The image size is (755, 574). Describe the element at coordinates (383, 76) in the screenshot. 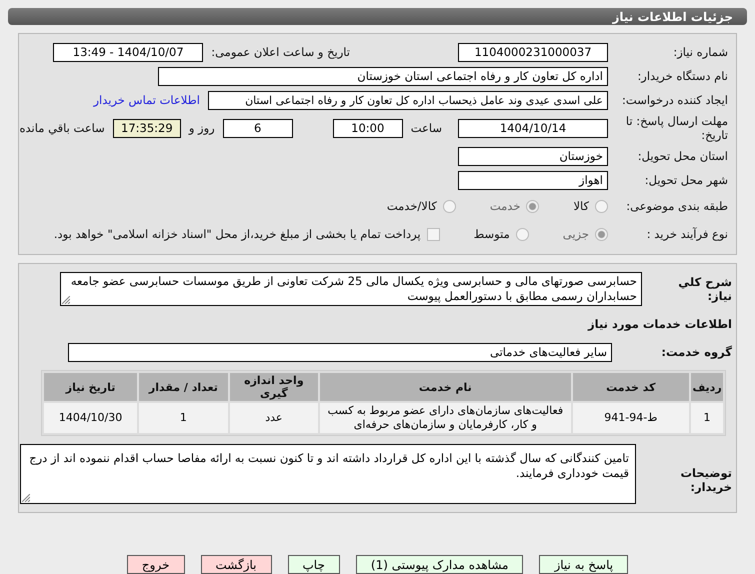

I see `buyer-field: اداره کل تعاون کار و رفاه اجتماعی استان خوزستان` at that location.